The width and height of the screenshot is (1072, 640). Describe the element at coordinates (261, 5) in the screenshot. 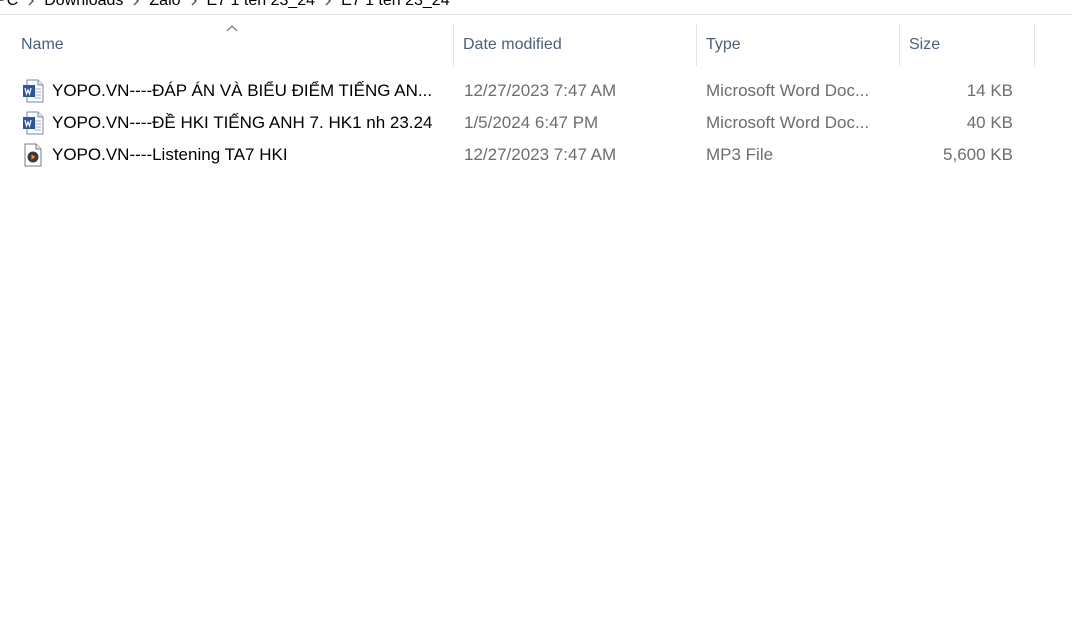

I see `breadcrumb-item-folder-parent: E7 1 ten 23_24` at that location.